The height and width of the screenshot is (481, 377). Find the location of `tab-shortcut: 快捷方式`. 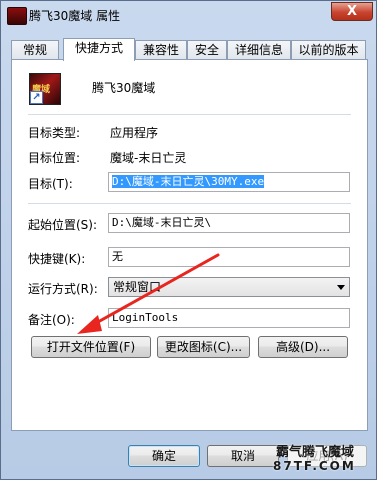

tab-shortcut: 快捷方式 is located at coordinates (99, 49).